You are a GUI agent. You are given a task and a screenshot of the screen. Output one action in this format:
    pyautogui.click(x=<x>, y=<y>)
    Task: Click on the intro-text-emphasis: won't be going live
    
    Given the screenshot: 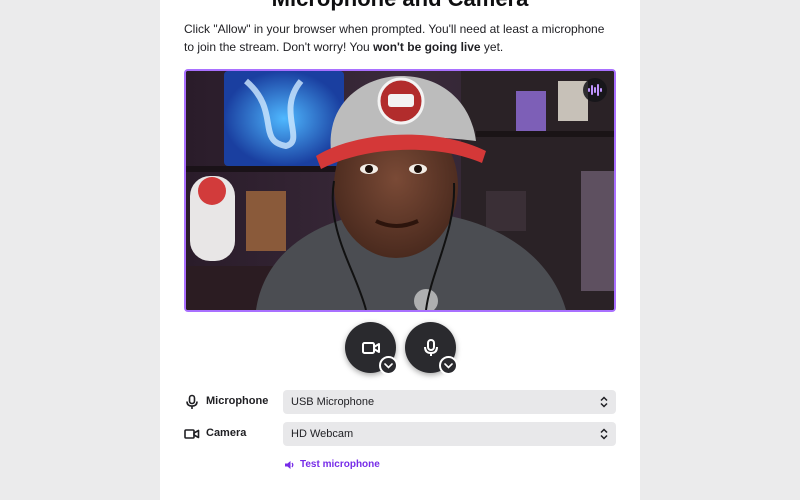 What is the action you would take?
    pyautogui.click(x=427, y=47)
    